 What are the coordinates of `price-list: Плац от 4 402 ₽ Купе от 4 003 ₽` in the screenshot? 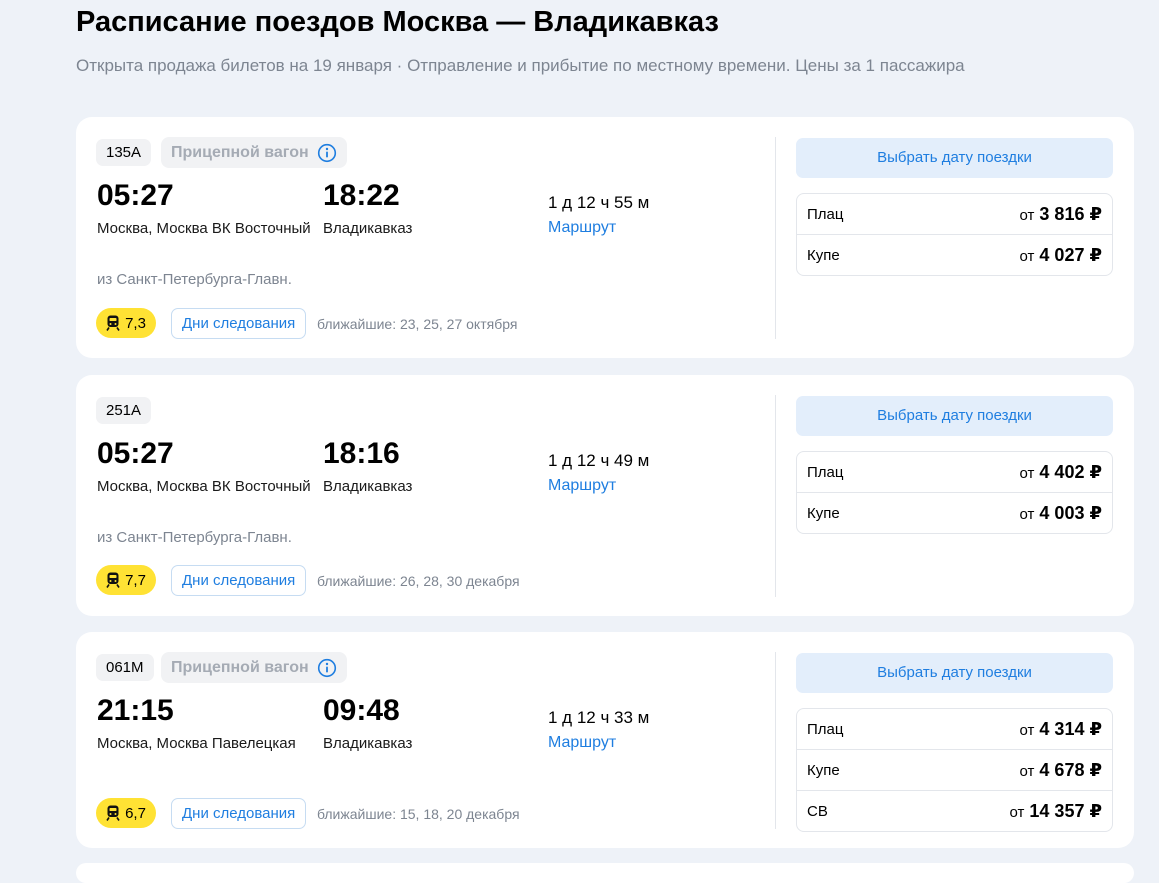 It's located at (954, 492).